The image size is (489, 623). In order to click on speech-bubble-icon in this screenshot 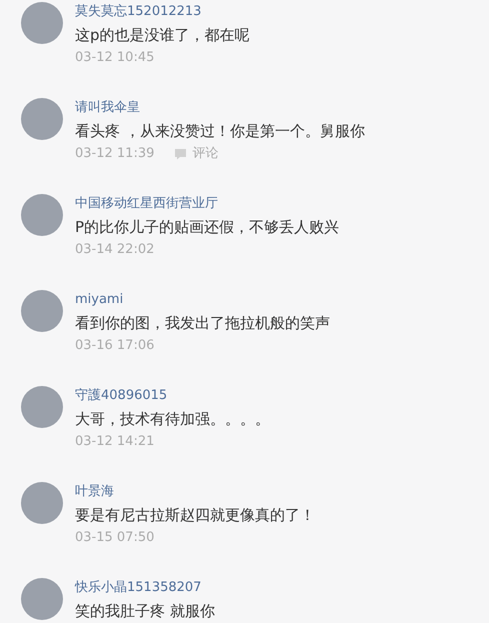, I will do `click(181, 154)`.